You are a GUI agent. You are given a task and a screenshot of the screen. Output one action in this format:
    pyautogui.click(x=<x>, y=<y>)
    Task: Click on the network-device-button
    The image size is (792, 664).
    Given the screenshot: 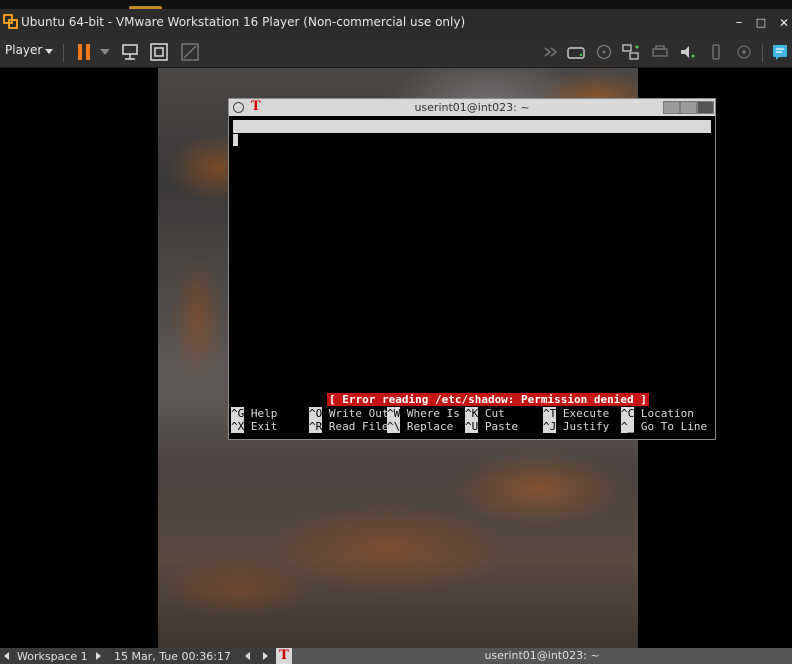 What is the action you would take?
    pyautogui.click(x=631, y=52)
    